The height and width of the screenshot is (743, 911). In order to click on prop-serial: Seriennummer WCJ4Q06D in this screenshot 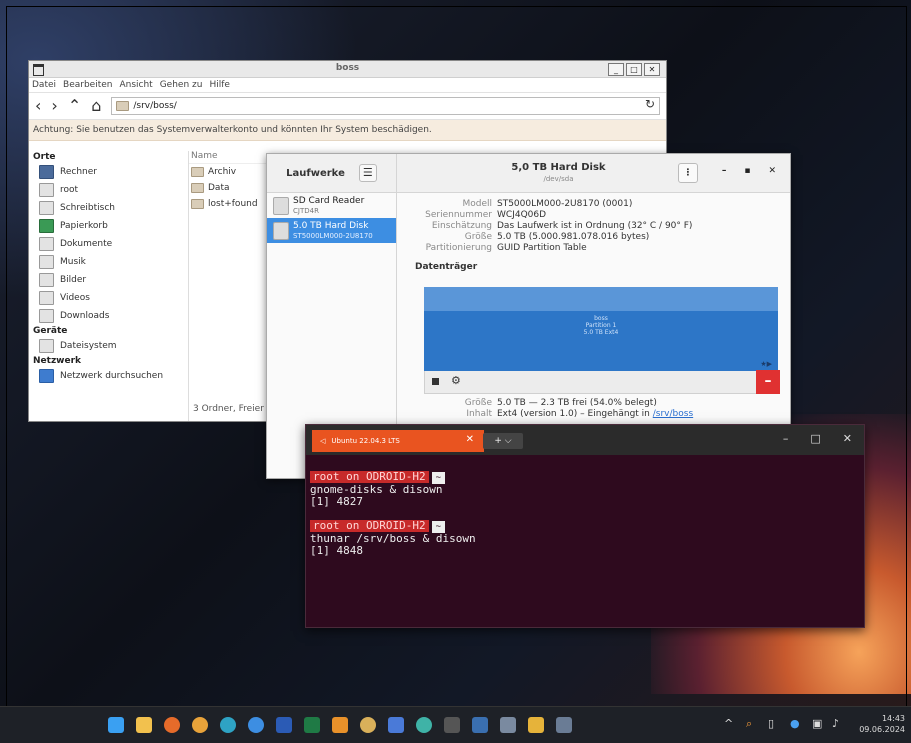, I will do `click(486, 215)`.